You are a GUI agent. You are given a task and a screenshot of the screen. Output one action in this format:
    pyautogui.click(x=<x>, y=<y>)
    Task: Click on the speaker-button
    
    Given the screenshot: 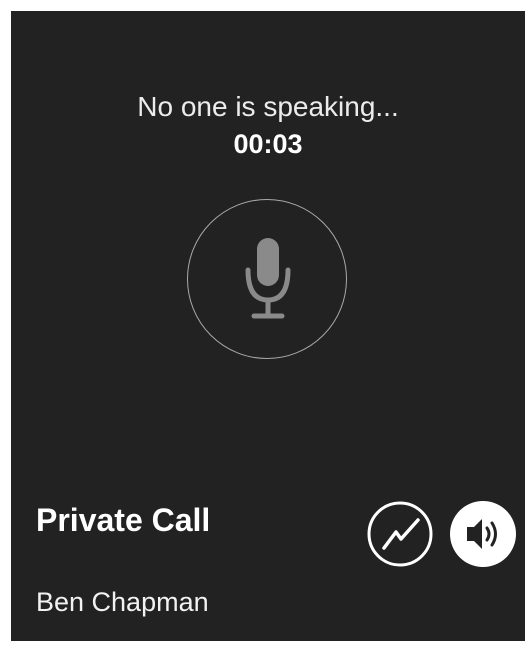 What is the action you would take?
    pyautogui.click(x=483, y=534)
    